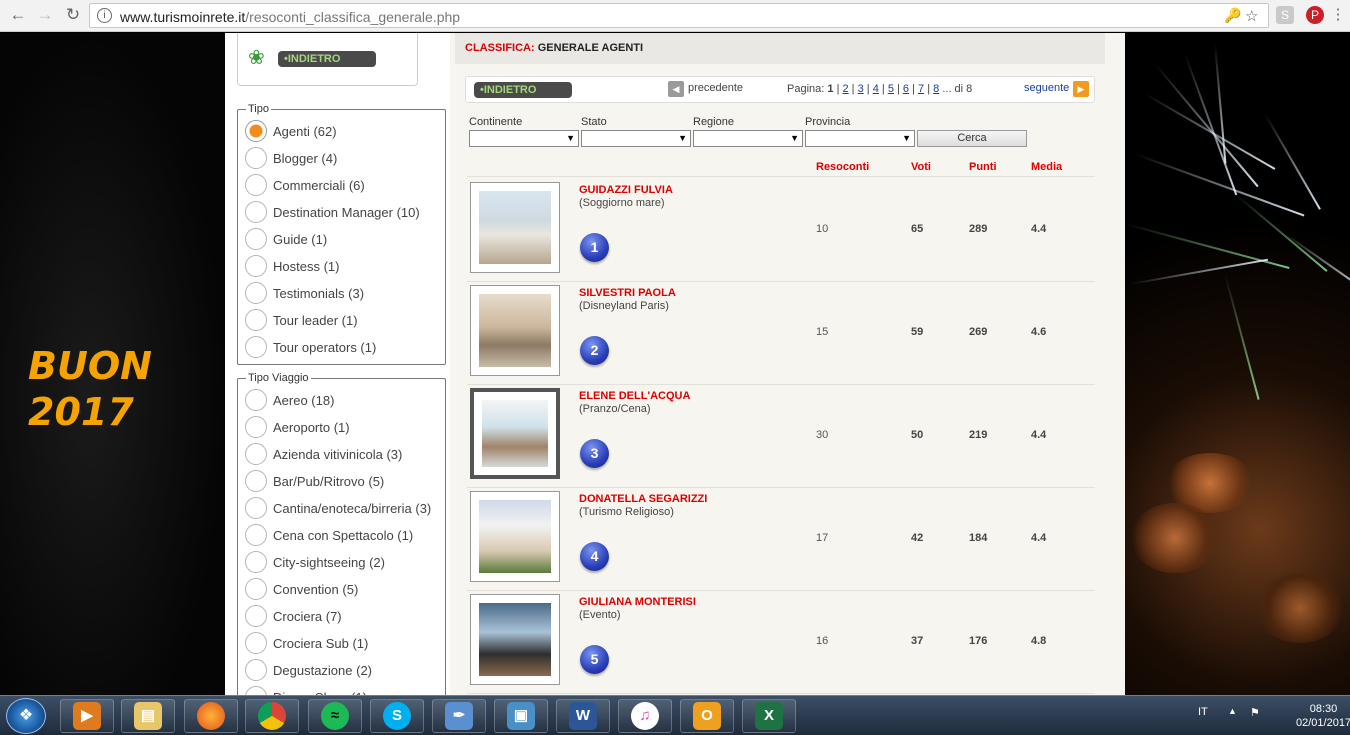  I want to click on taskbar-itunes: ♫, so click(645, 716).